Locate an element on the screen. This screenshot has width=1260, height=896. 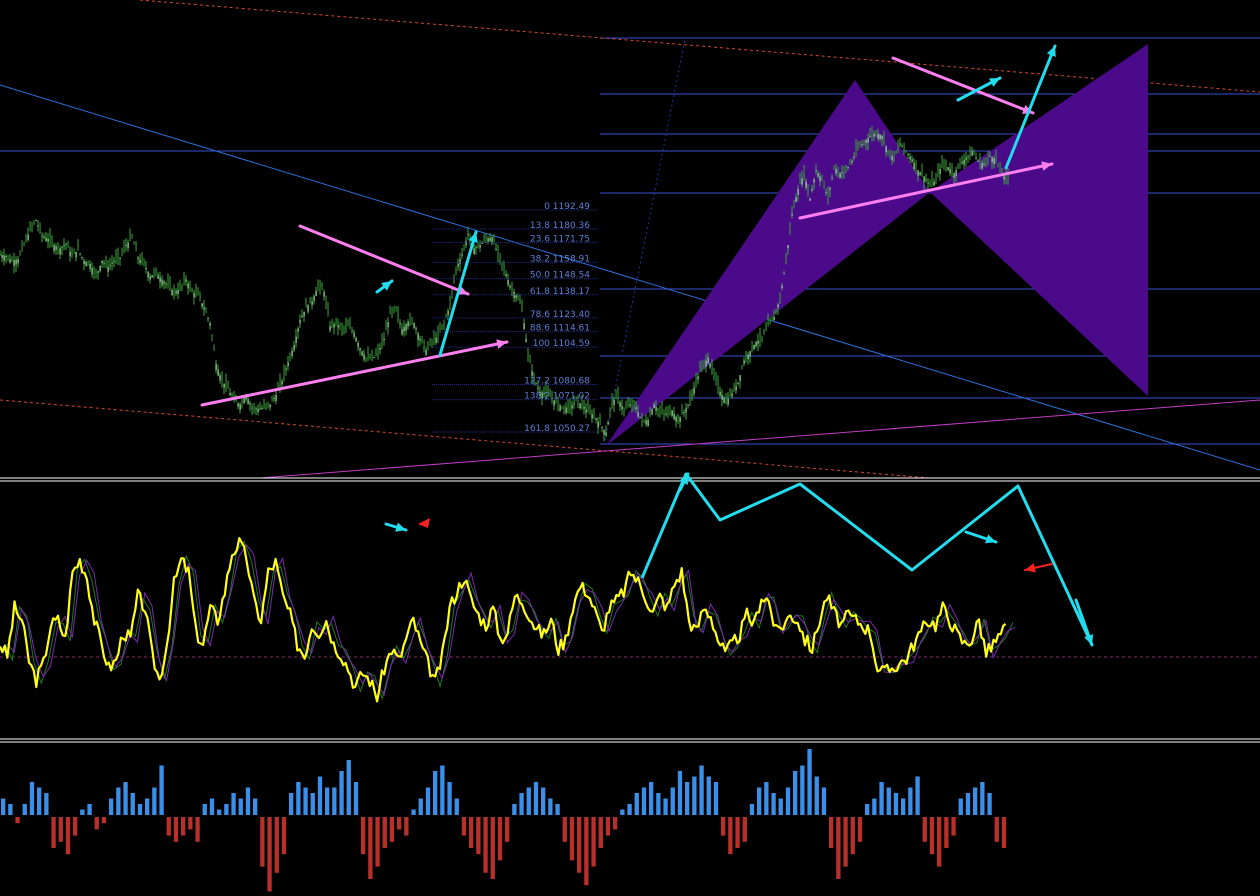
cyan-arrow-head is located at coordinates (990, 539).